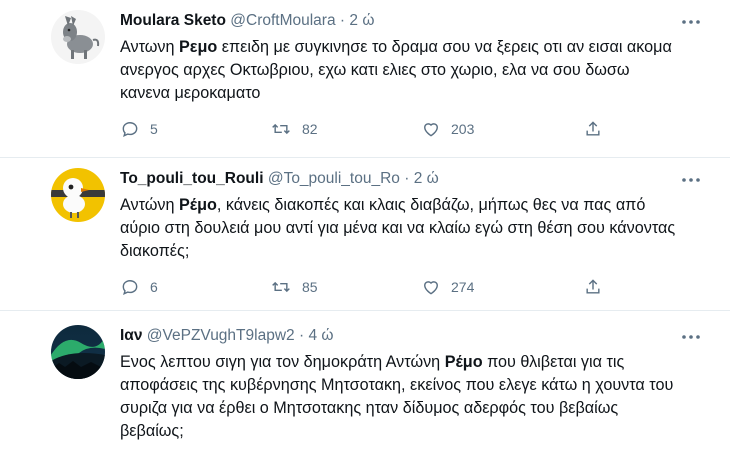 This screenshot has height=452, width=730. Describe the element at coordinates (334, 178) in the screenshot. I see `handle: @To_pouli_tou_Ro` at that location.